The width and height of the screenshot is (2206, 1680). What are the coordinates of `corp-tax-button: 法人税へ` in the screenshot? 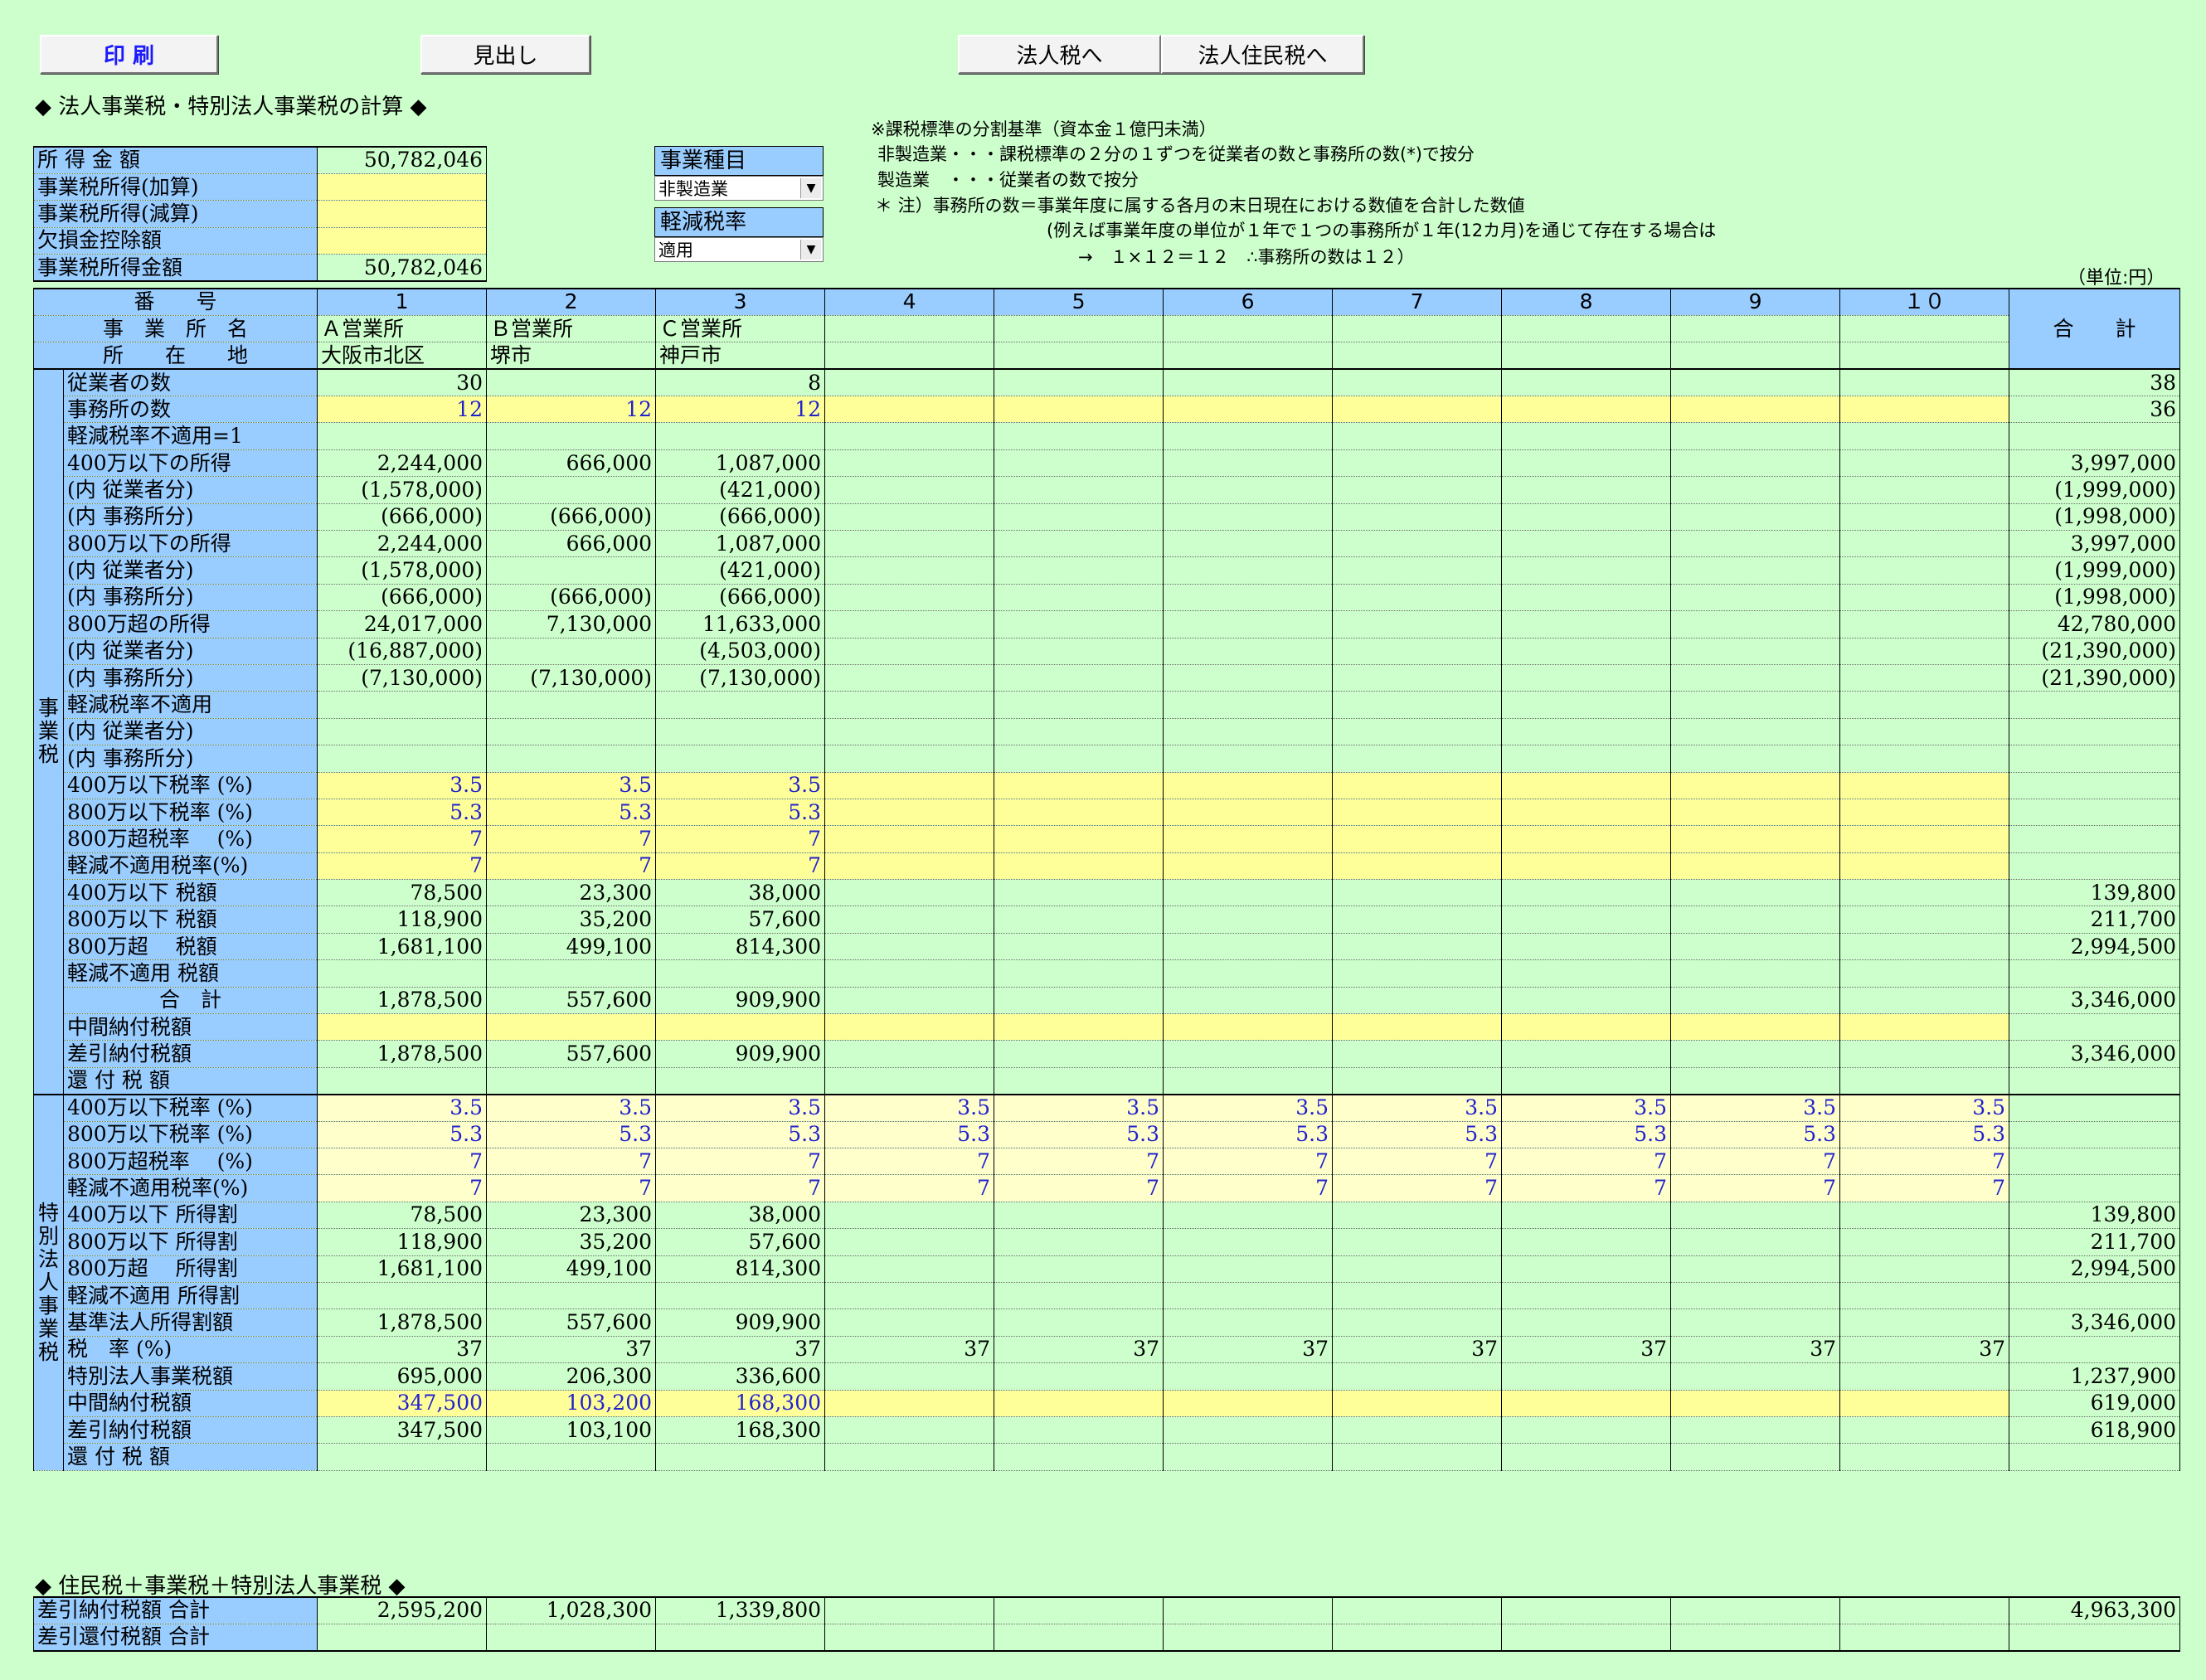 It's located at (1059, 54).